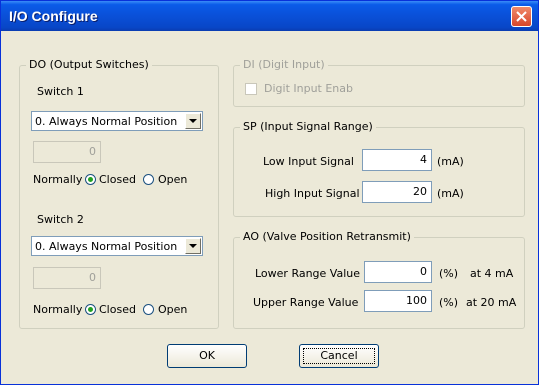  Describe the element at coordinates (67, 278) in the screenshot. I see `switch2-value-field: 0` at that location.